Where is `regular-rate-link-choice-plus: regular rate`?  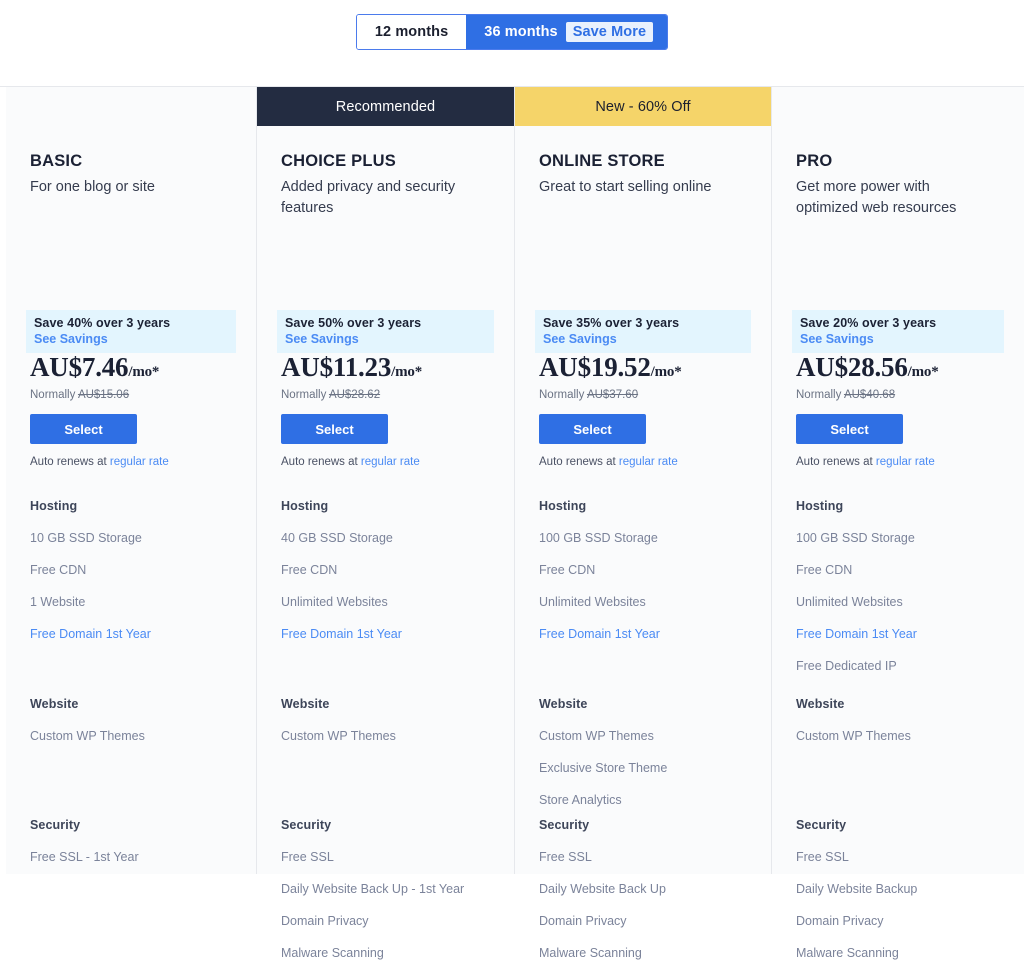 regular-rate-link-choice-plus: regular rate is located at coordinates (390, 462).